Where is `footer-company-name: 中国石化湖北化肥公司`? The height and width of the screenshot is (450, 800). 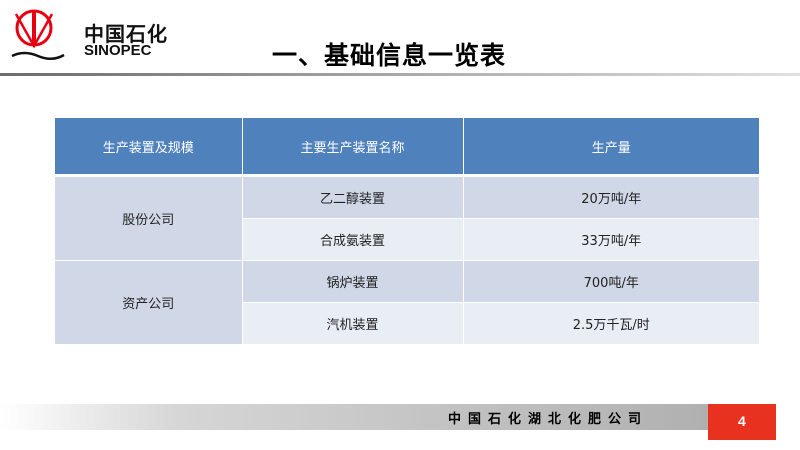
footer-company-name: 中国石化湖北化肥公司 is located at coordinates (548, 419).